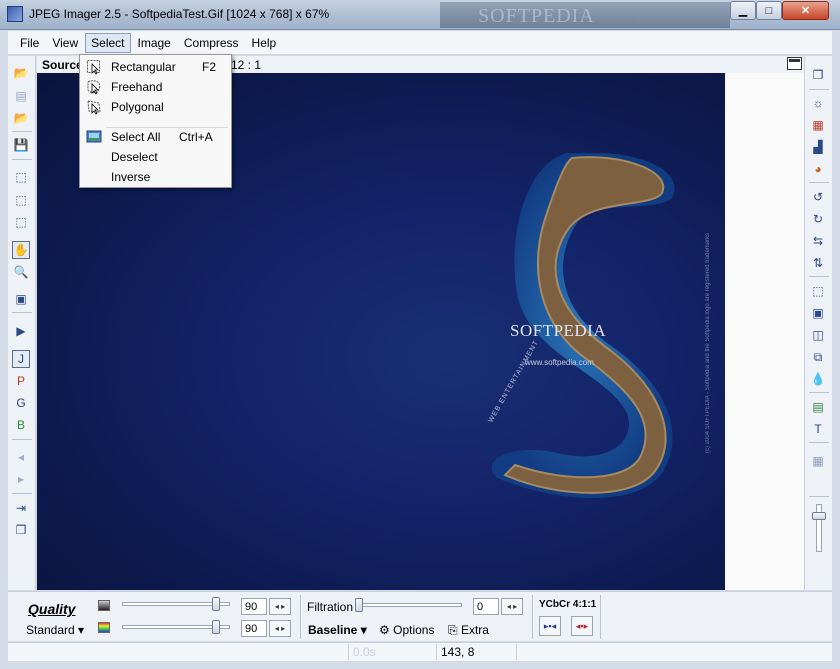 The width and height of the screenshot is (840, 669). Describe the element at coordinates (21, 381) in the screenshot. I see `png-format-icon: P` at that location.